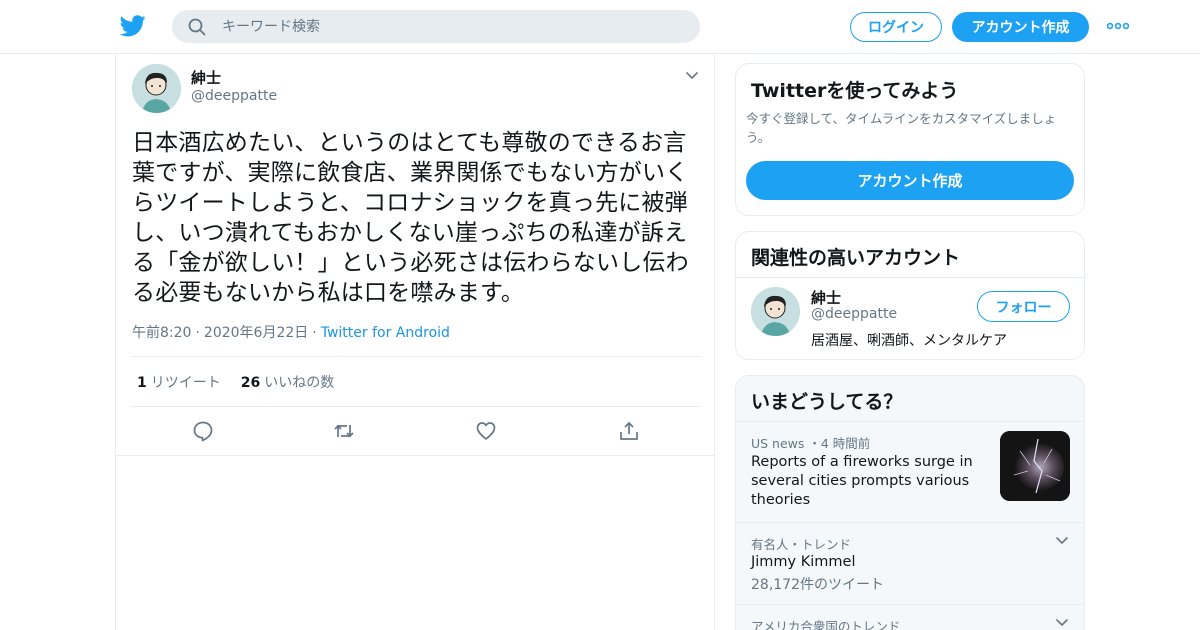 This screenshot has width=1200, height=630. What do you see at coordinates (185, 383) in the screenshot?
I see `retweet-label: リツイート` at bounding box center [185, 383].